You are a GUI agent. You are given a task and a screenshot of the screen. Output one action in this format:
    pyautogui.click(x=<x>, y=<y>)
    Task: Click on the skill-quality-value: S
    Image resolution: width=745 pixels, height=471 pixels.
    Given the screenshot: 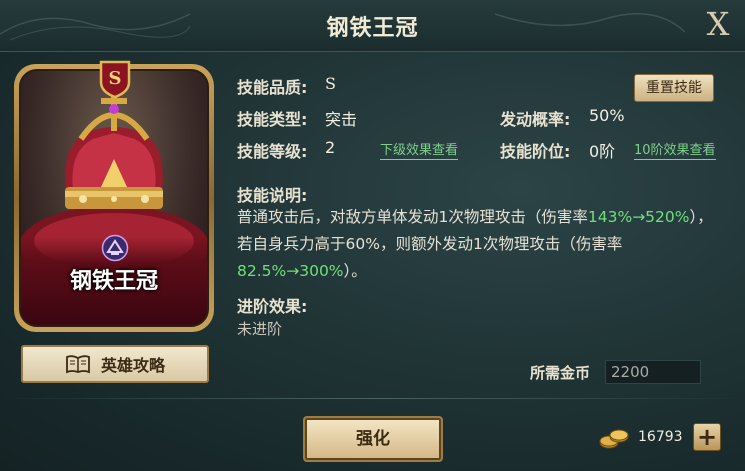 What is the action you would take?
    pyautogui.click(x=330, y=83)
    